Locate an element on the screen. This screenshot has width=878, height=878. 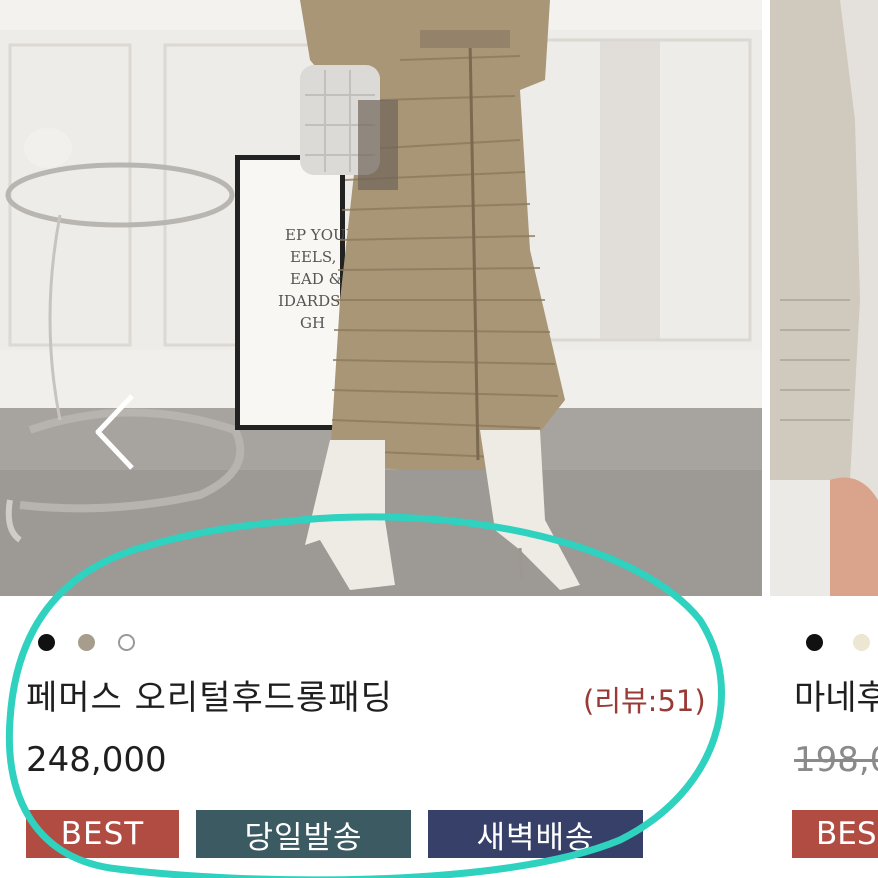
product-price: 248,000 is located at coordinates (96, 760).